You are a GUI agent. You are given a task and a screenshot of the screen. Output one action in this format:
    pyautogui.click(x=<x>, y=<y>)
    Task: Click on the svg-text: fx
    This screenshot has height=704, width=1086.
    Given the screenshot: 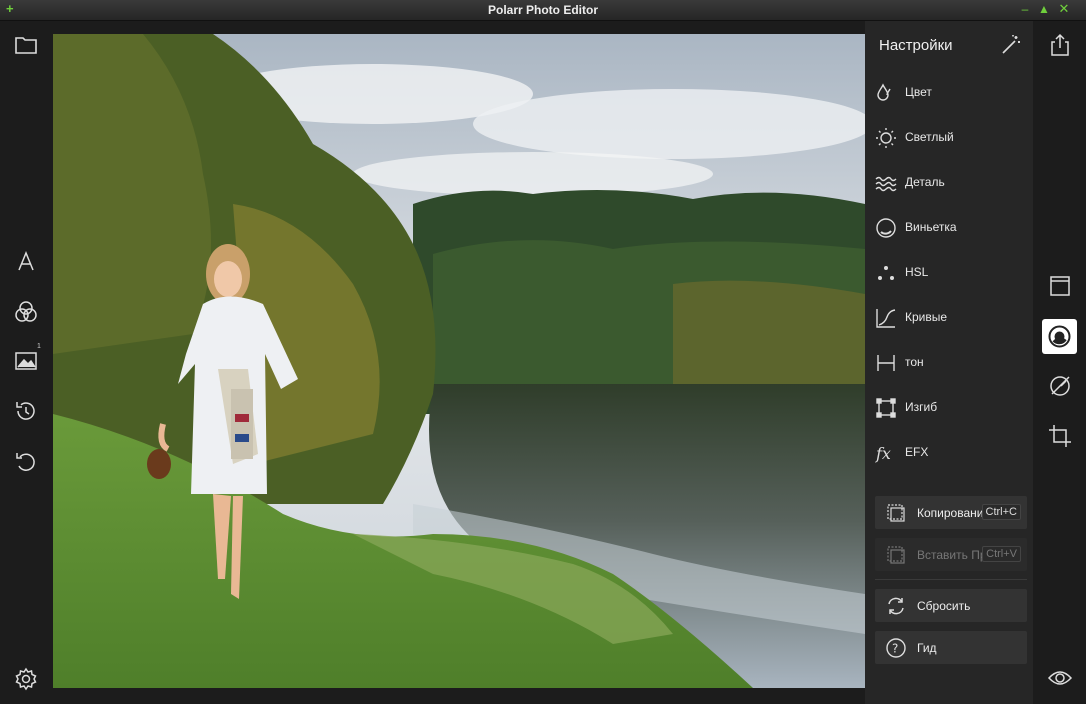 What is the action you would take?
    pyautogui.click(x=883, y=453)
    